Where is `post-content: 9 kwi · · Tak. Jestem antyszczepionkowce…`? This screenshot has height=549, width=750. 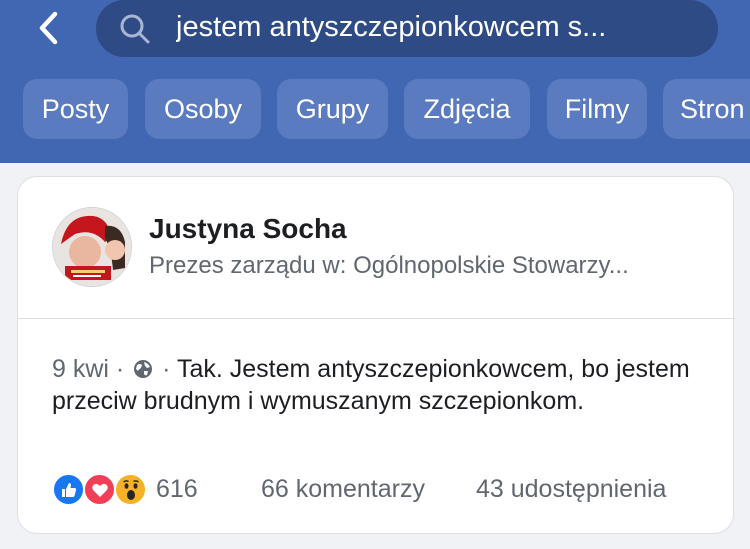 post-content: 9 kwi · · Tak. Jestem antyszczepionkowce… is located at coordinates (372, 385).